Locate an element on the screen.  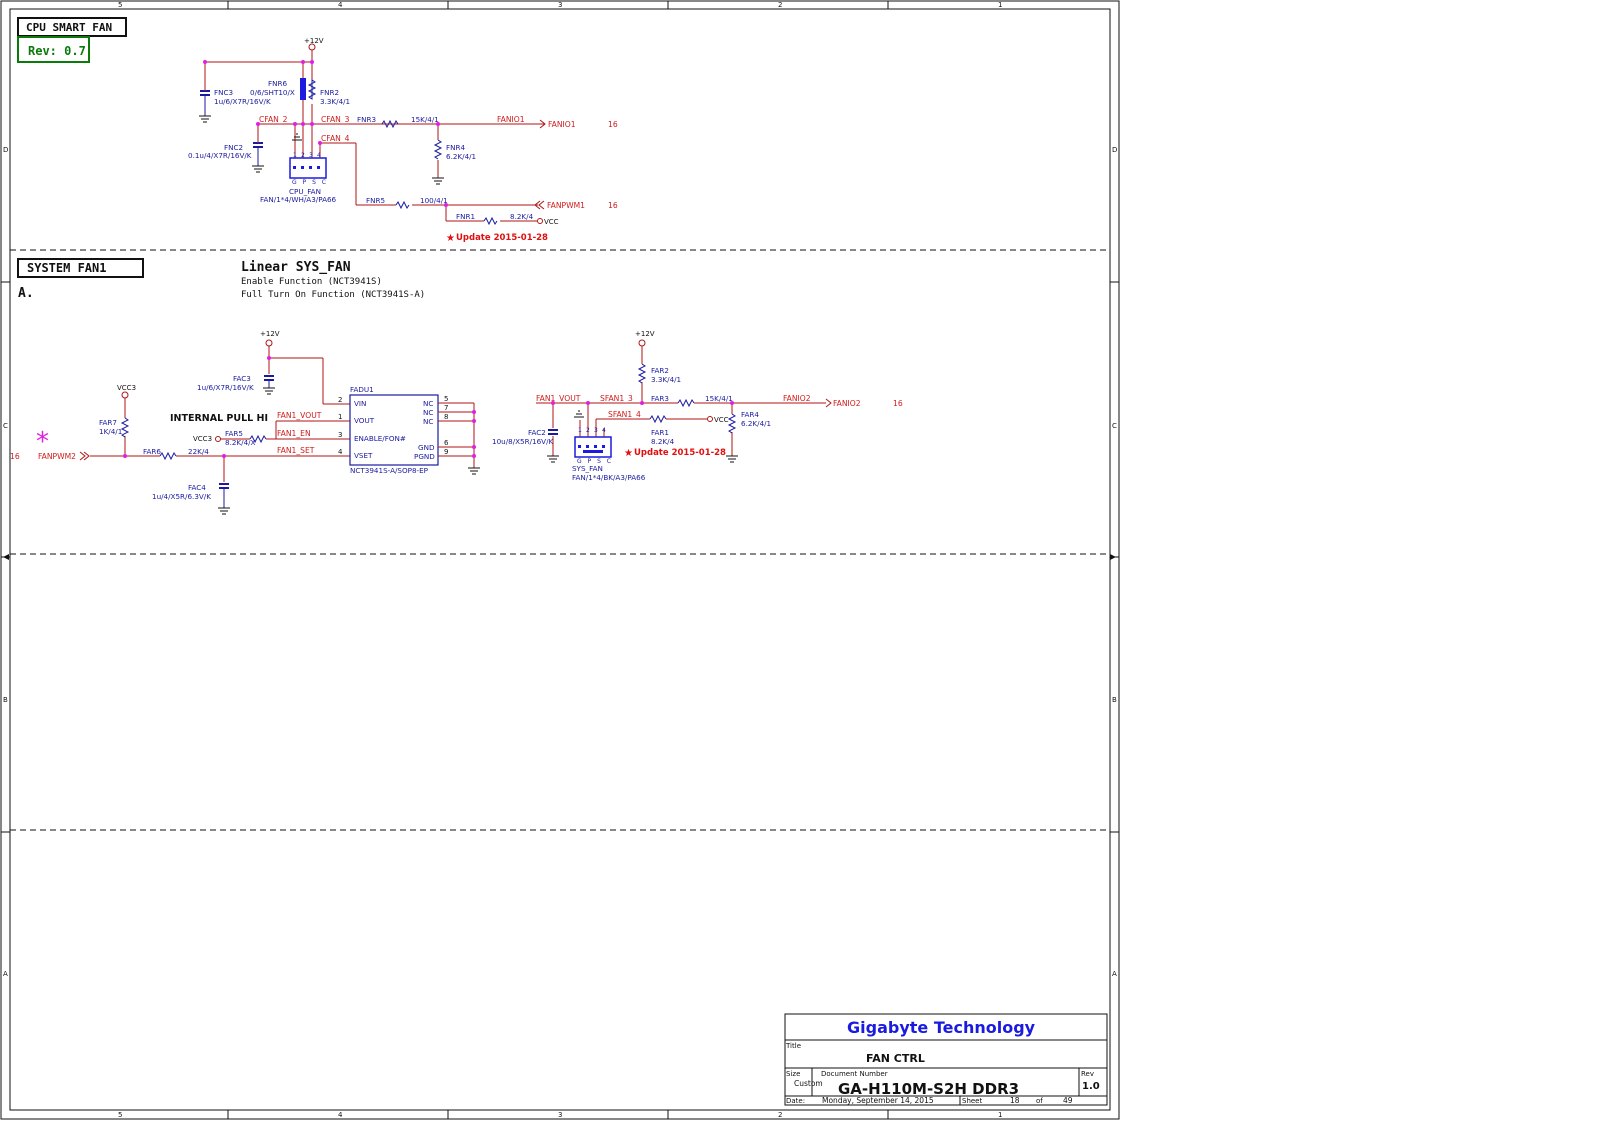
far3-value: 15K/4/1 is located at coordinates (719, 398).